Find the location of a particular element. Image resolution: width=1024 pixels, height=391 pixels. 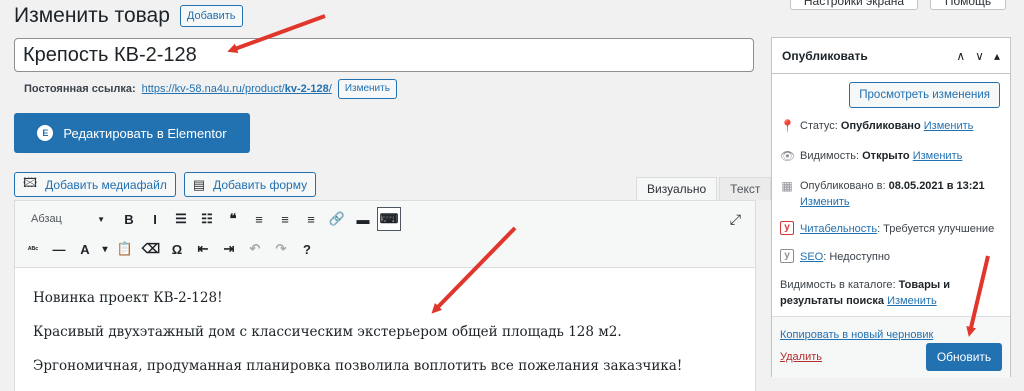

outdent-icon: ⇤ is located at coordinates (203, 249).